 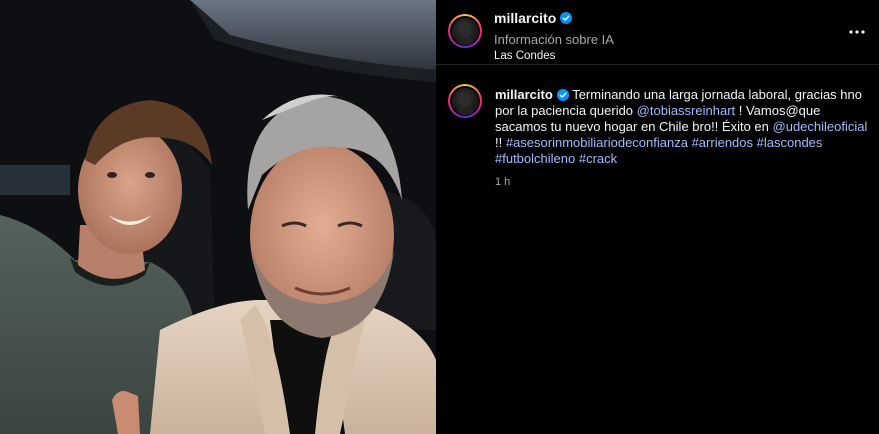 What do you see at coordinates (500, 142) in the screenshot?
I see `caption-middle-2: !!` at bounding box center [500, 142].